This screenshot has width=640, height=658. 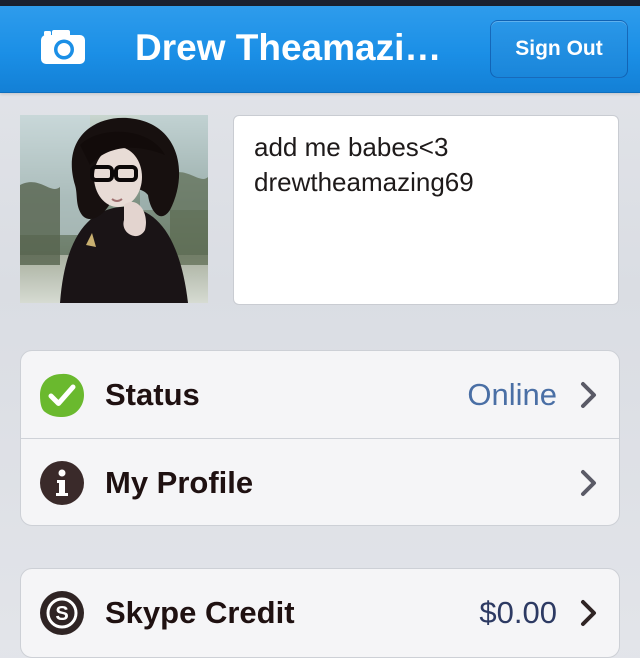 What do you see at coordinates (200, 612) in the screenshot?
I see `skype-credit-label: Skype Credit` at bounding box center [200, 612].